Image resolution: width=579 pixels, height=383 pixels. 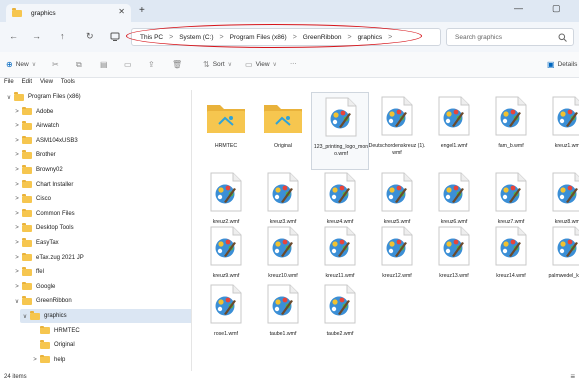 What do you see at coordinates (283, 131) in the screenshot?
I see `folder-item: Original` at bounding box center [283, 131].